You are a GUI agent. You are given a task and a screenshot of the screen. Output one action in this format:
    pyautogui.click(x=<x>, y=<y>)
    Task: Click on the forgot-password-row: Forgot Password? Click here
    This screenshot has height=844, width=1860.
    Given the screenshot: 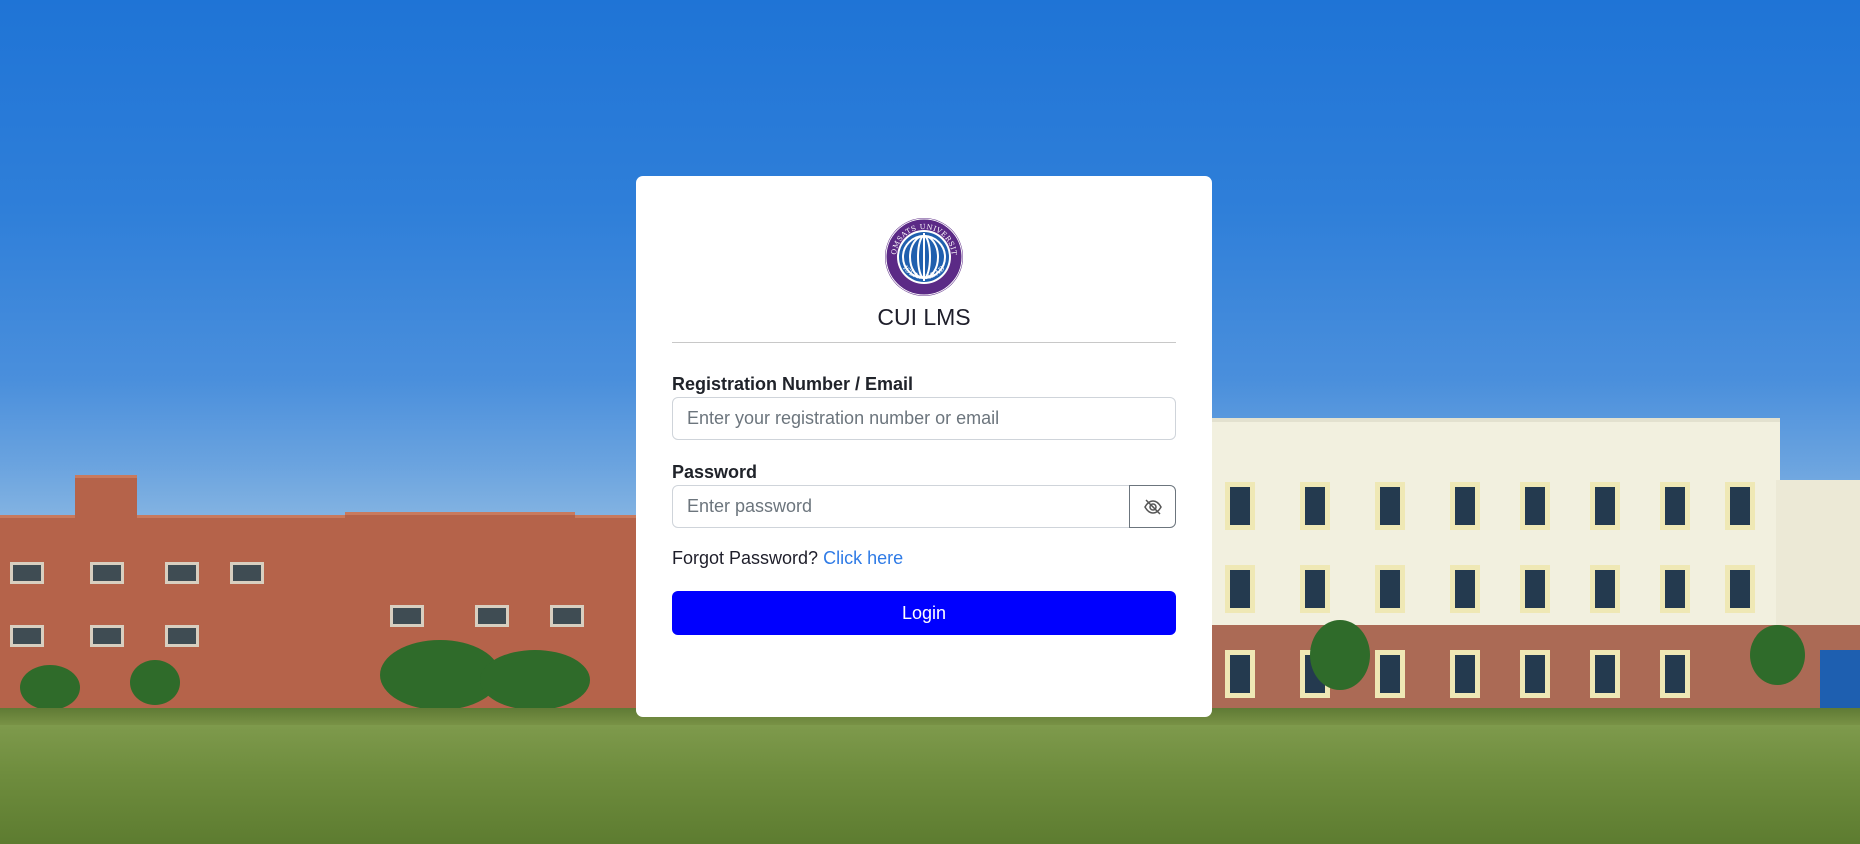 What is the action you would take?
    pyautogui.click(x=787, y=558)
    